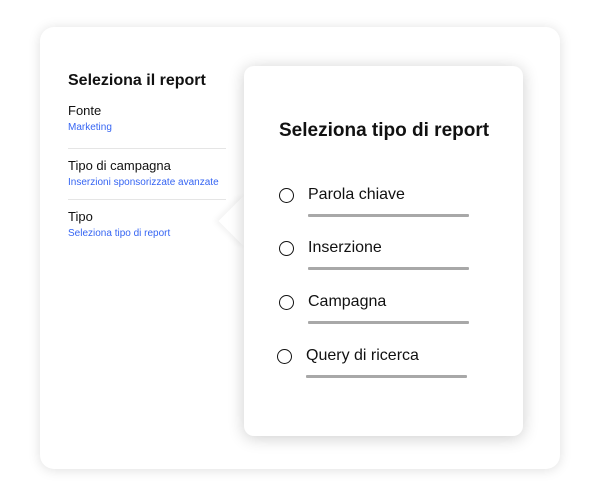 Image resolution: width=600 pixels, height=496 pixels. I want to click on report-selector-title: Seleziona il report, so click(137, 80).